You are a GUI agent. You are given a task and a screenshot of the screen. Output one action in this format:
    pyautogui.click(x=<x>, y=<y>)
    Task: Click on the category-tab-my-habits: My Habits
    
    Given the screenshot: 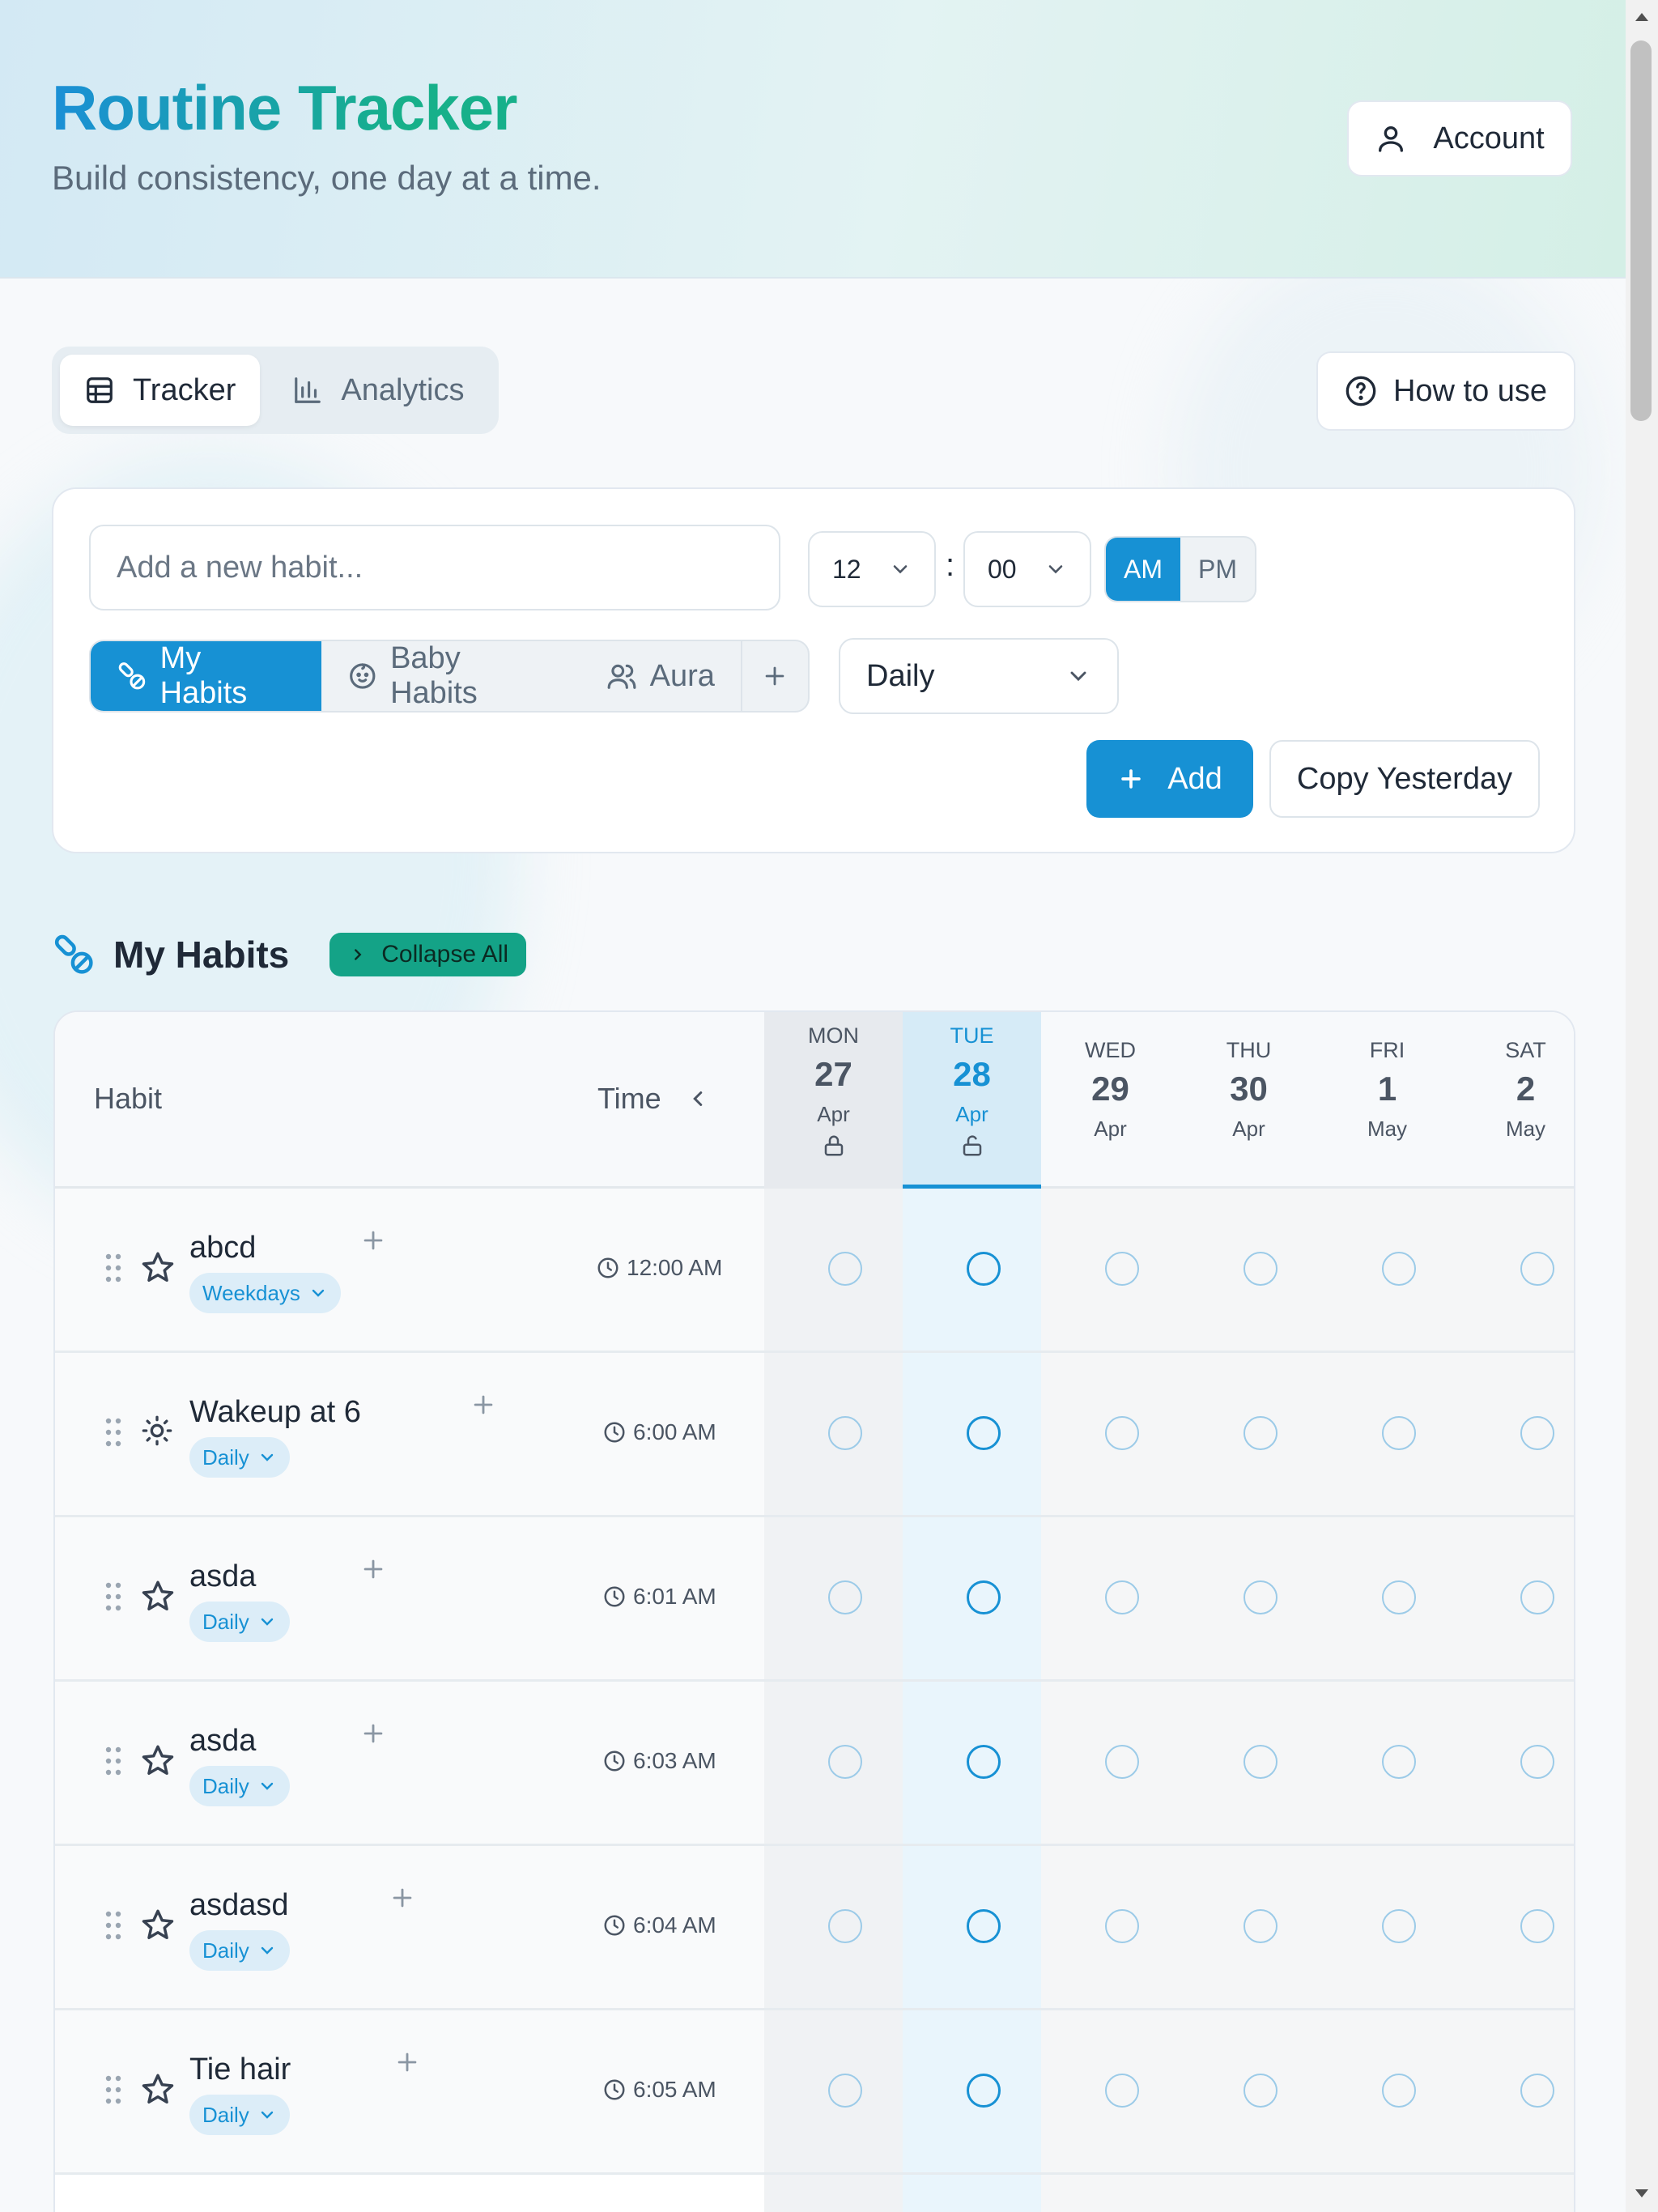 What is the action you would take?
    pyautogui.click(x=206, y=676)
    